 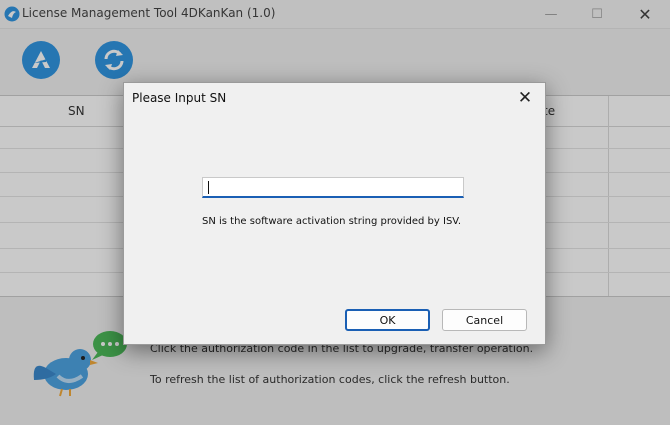 What do you see at coordinates (525, 98) in the screenshot?
I see `dialog-close-button: ✕` at bounding box center [525, 98].